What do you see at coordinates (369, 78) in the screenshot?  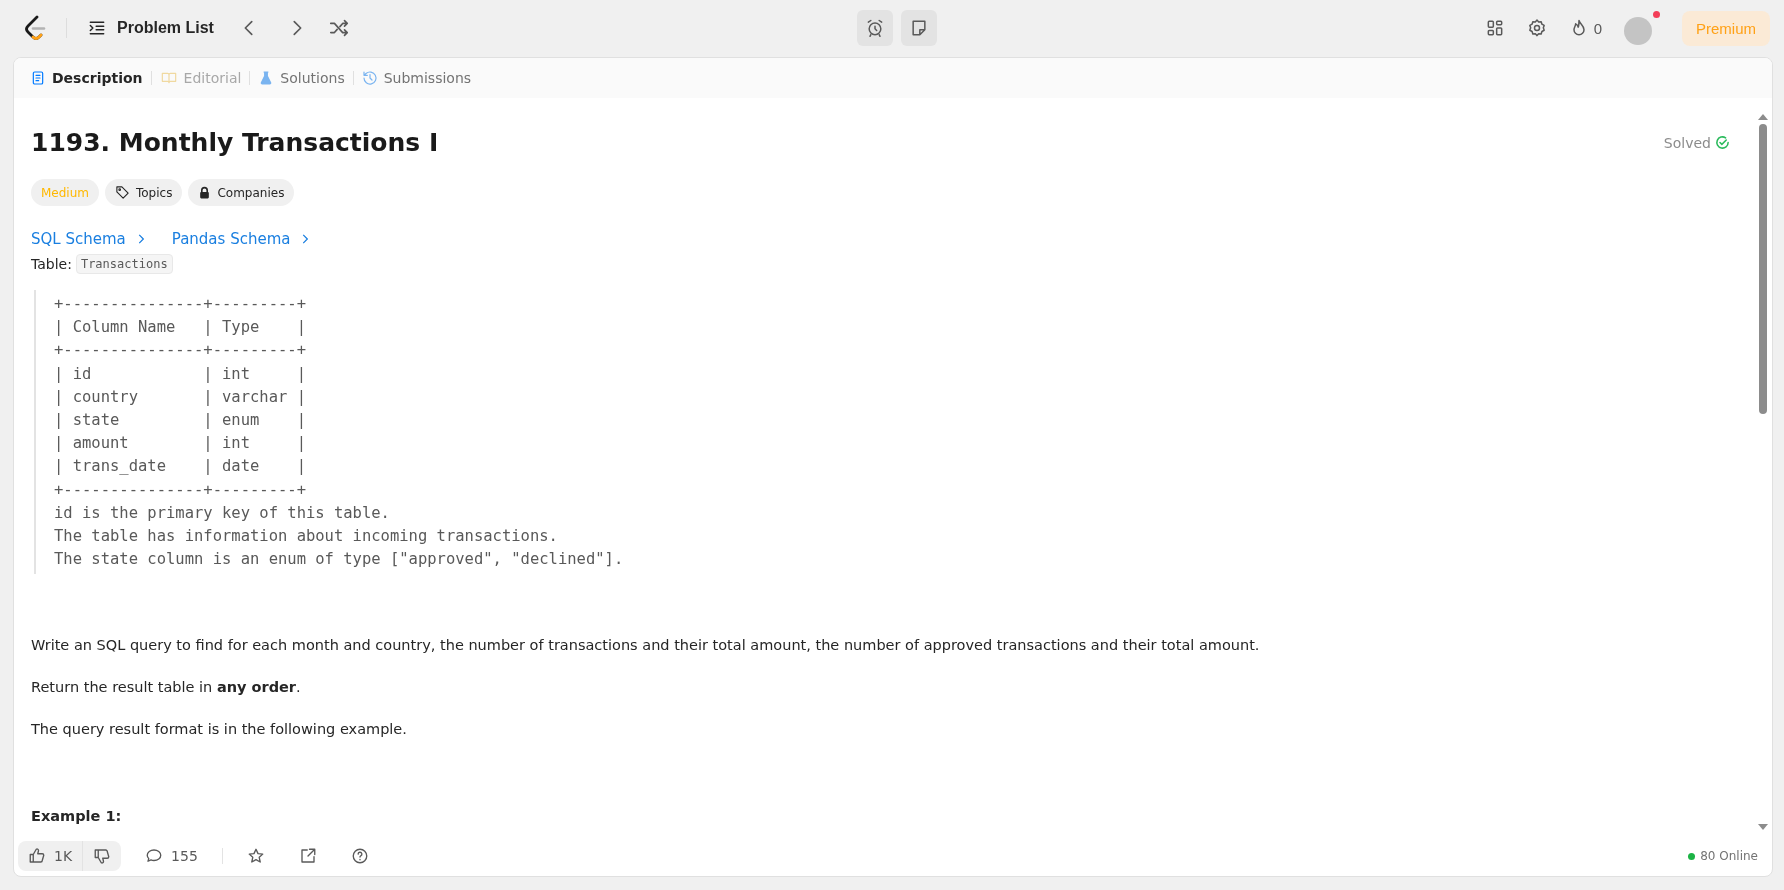 I see `history-icon` at bounding box center [369, 78].